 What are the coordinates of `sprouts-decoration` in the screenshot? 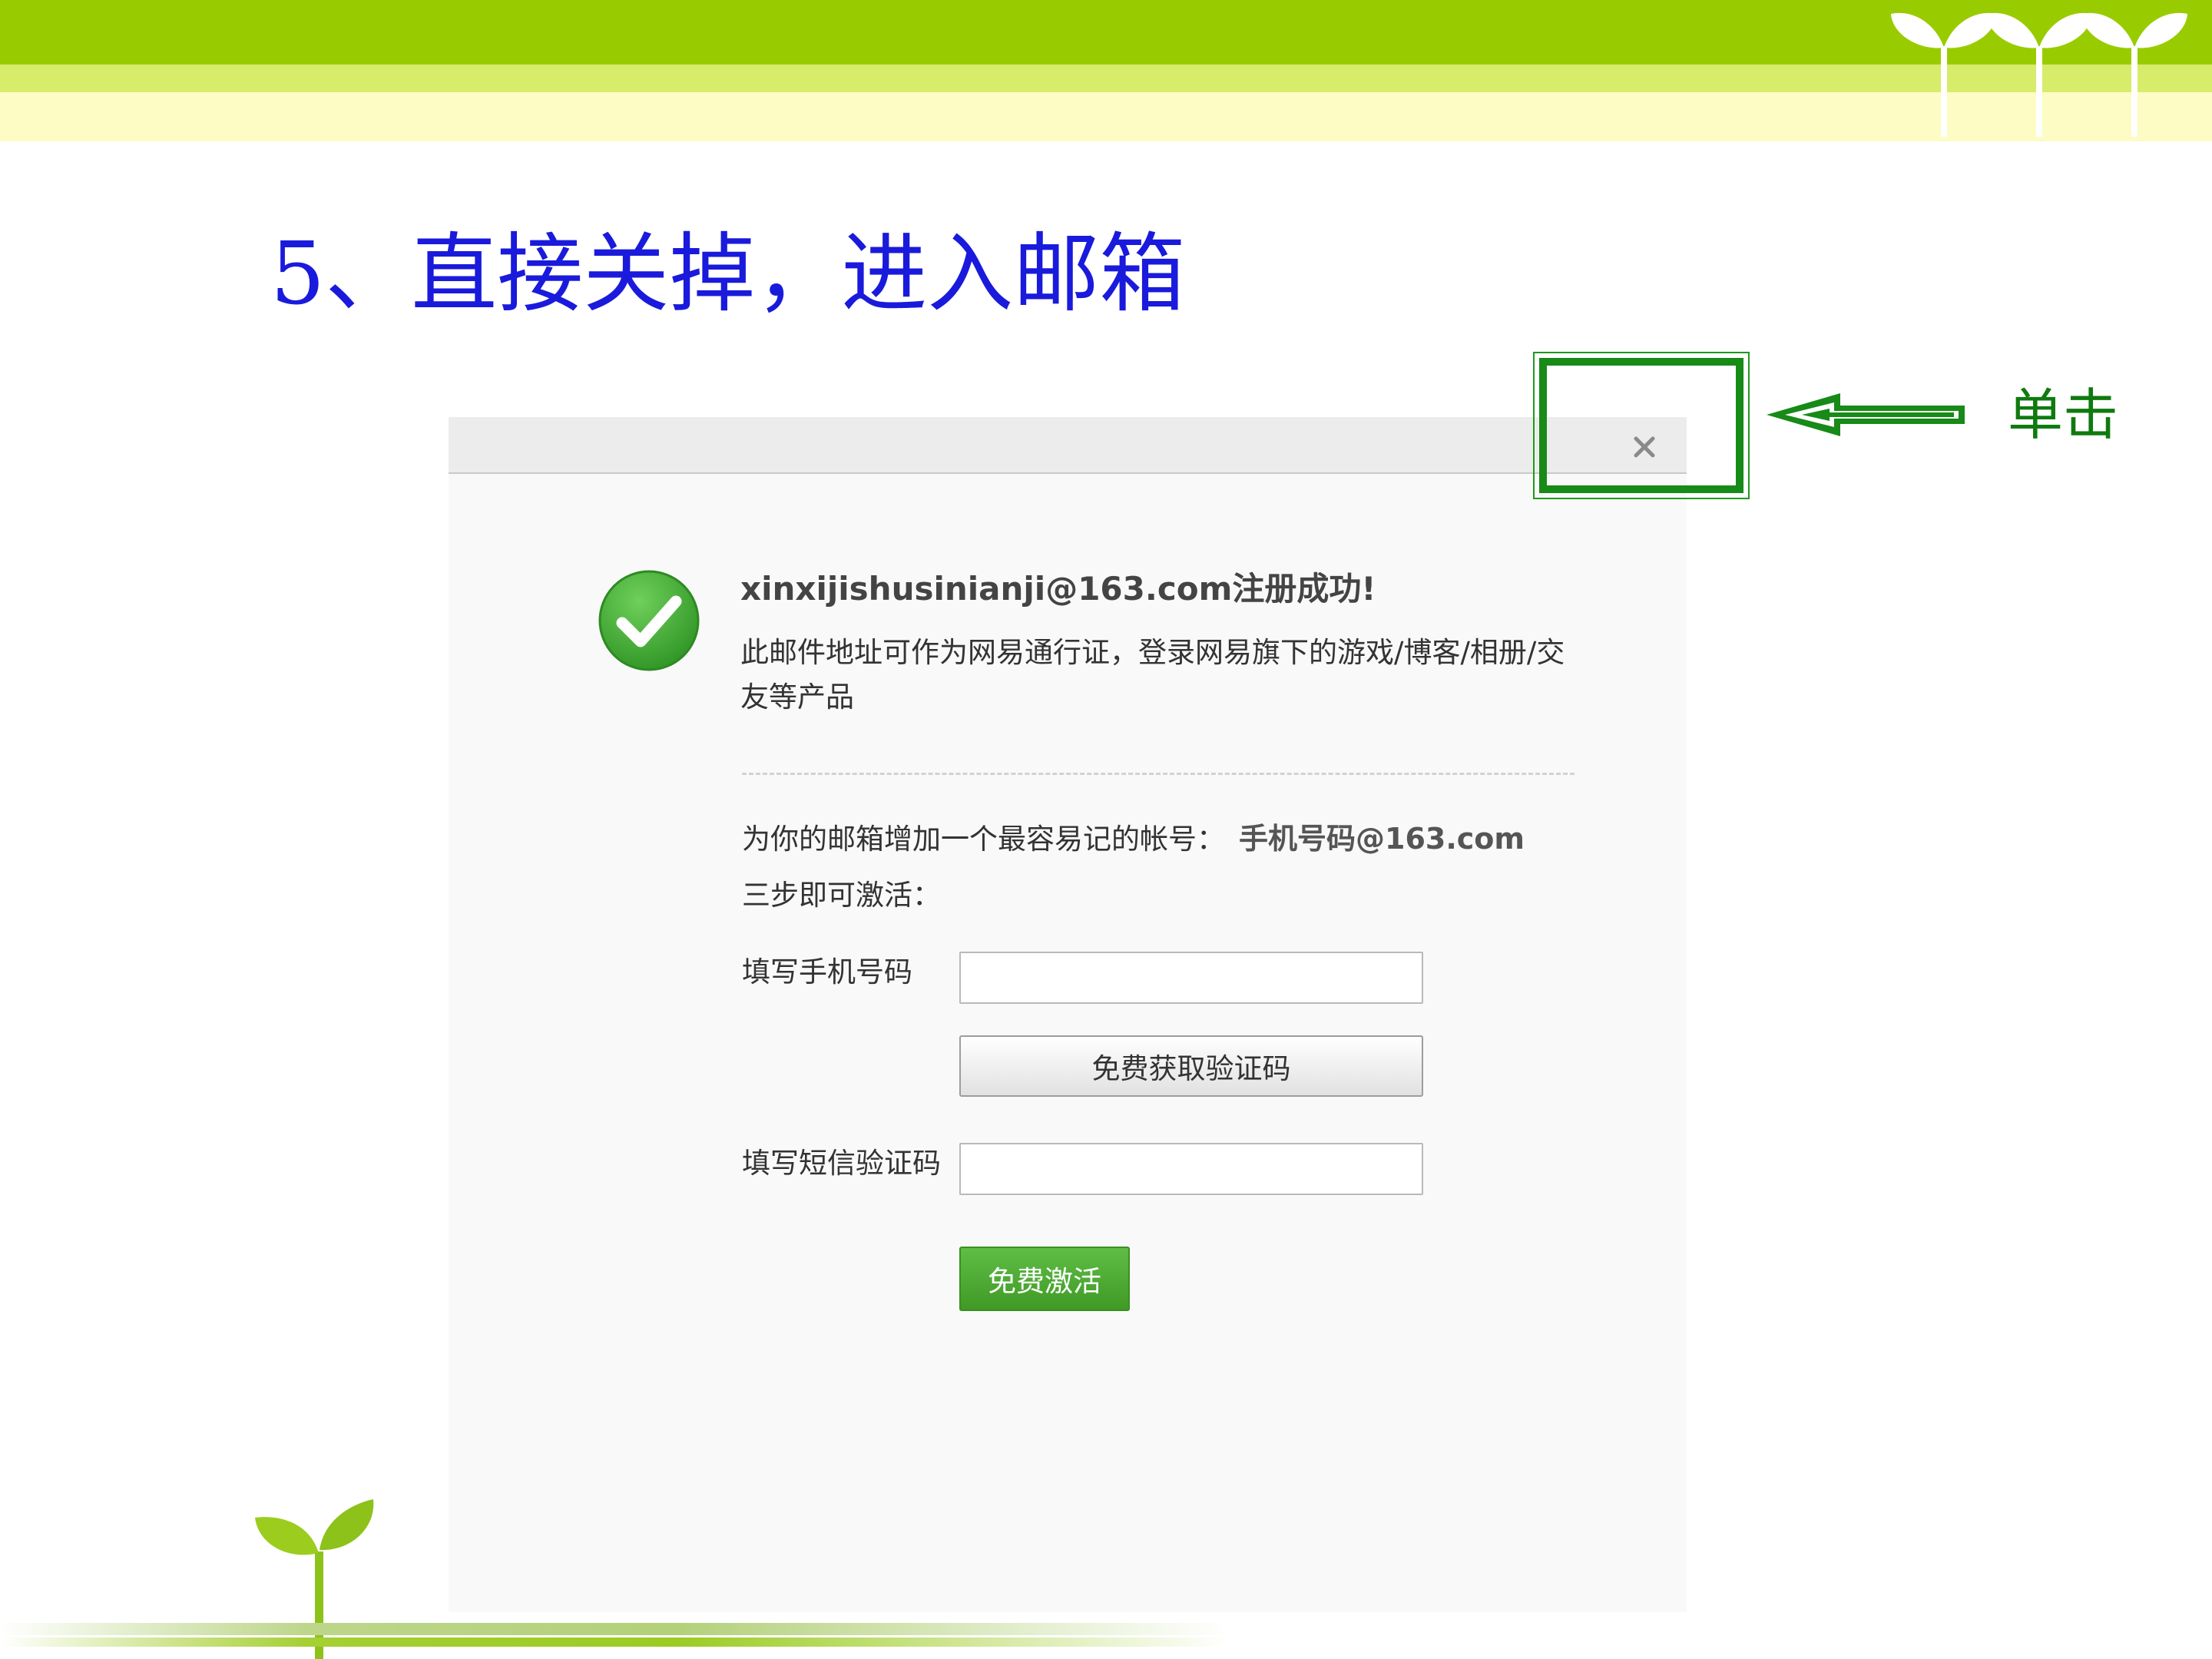 It's located at (2039, 74).